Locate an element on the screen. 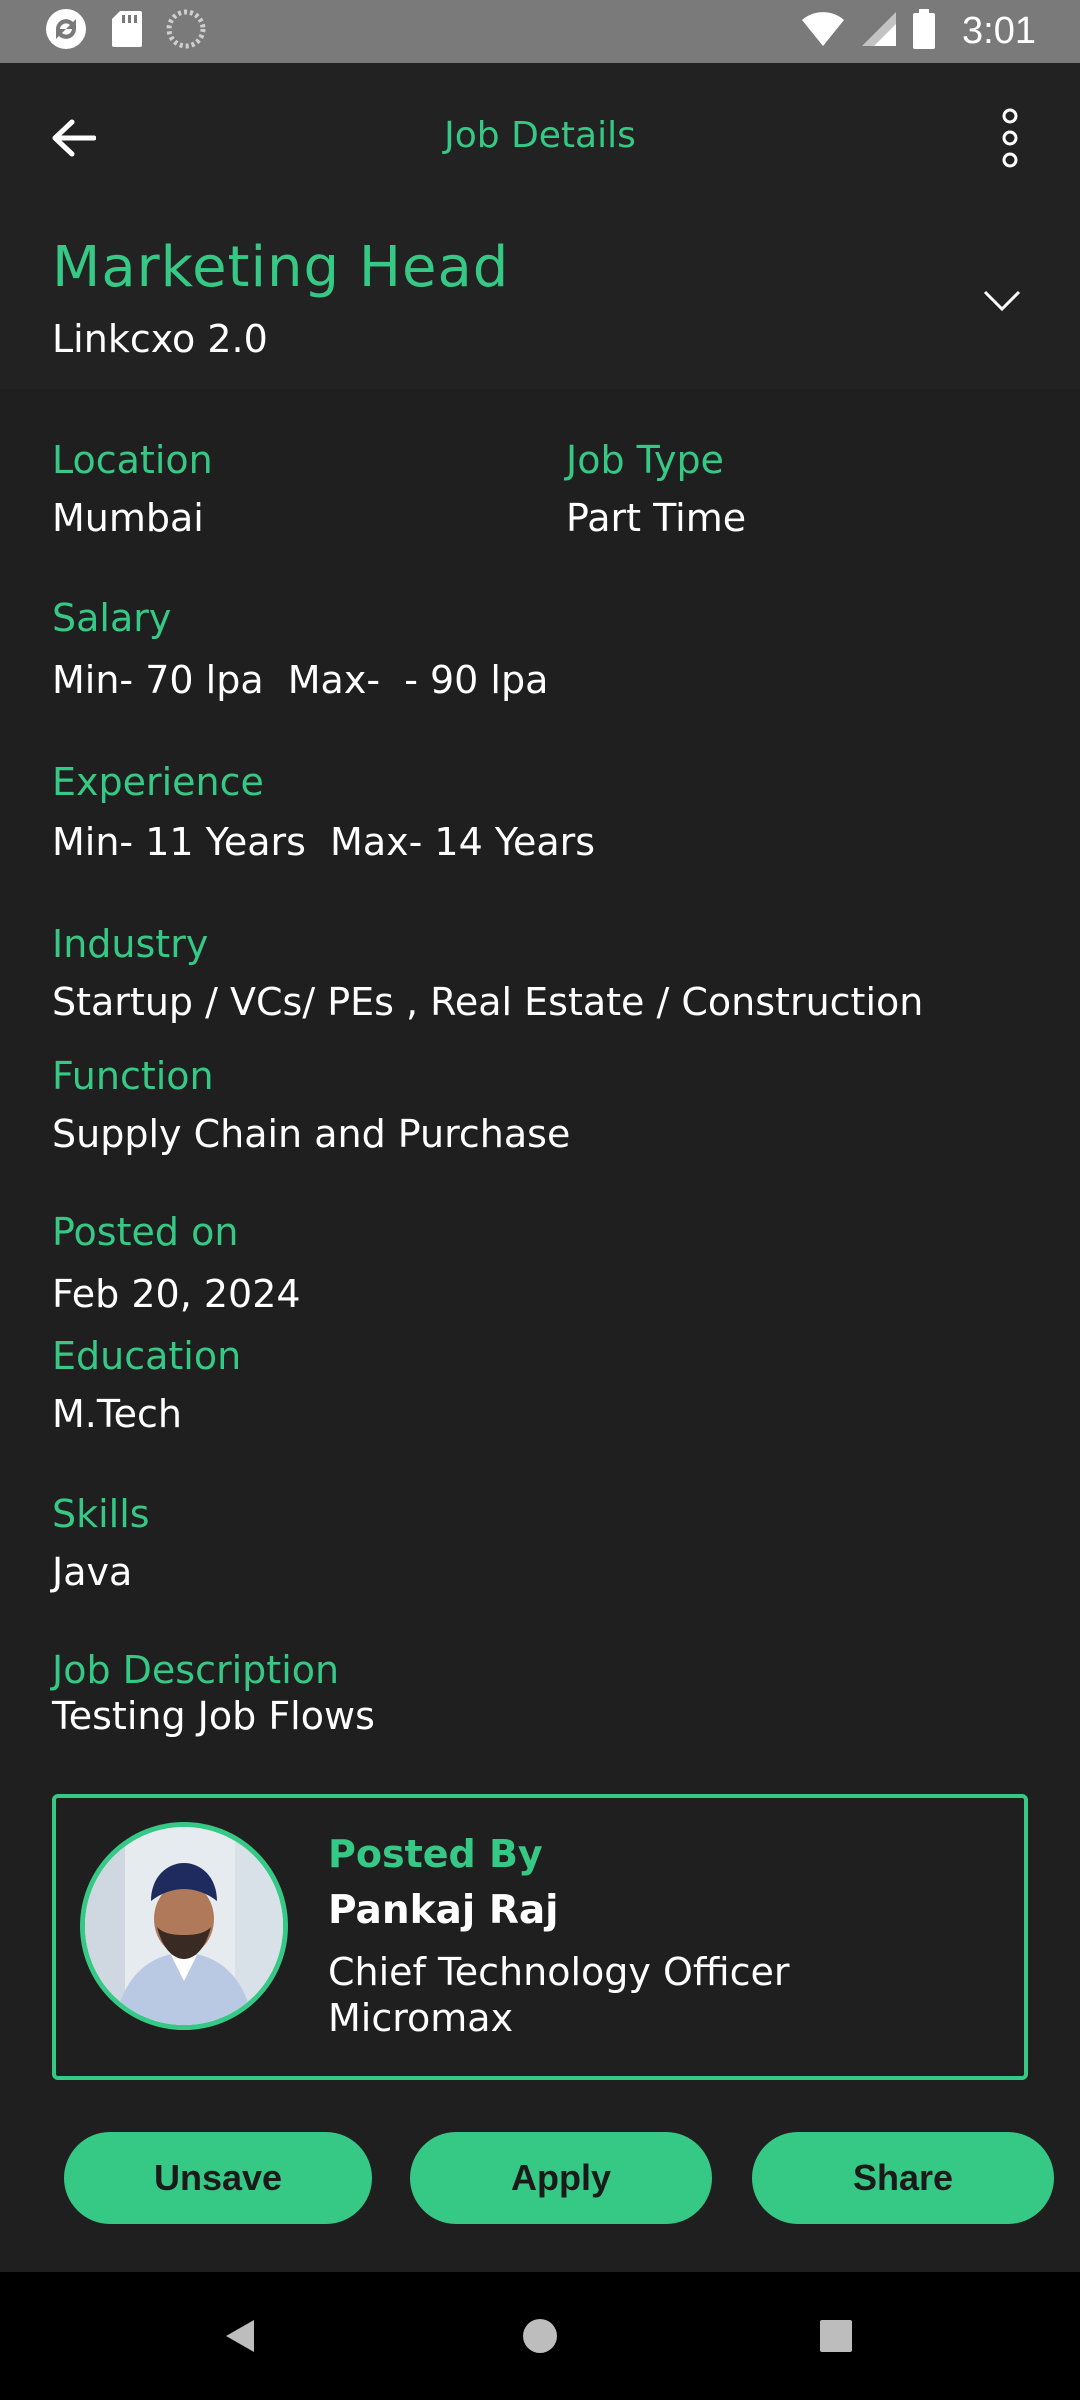  apply-button: Apply is located at coordinates (561, 2178).